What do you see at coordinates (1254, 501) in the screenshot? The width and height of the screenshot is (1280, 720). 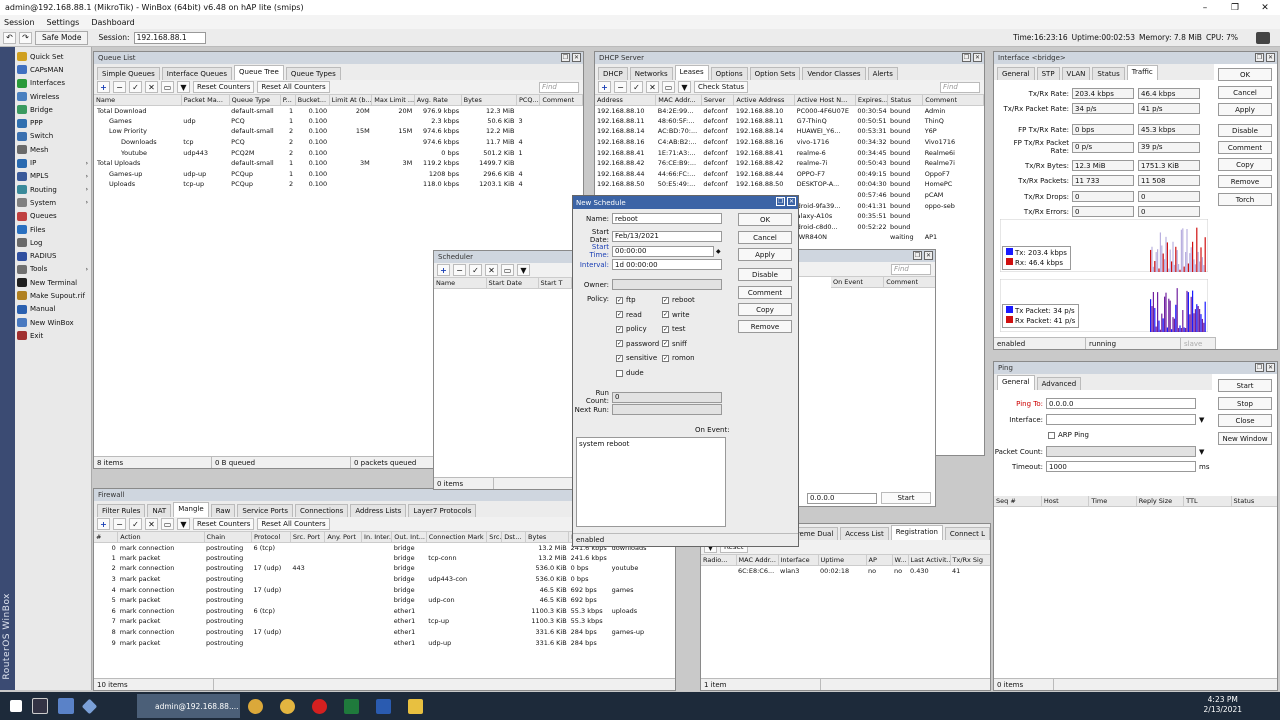 I see `column-header: Status` at bounding box center [1254, 501].